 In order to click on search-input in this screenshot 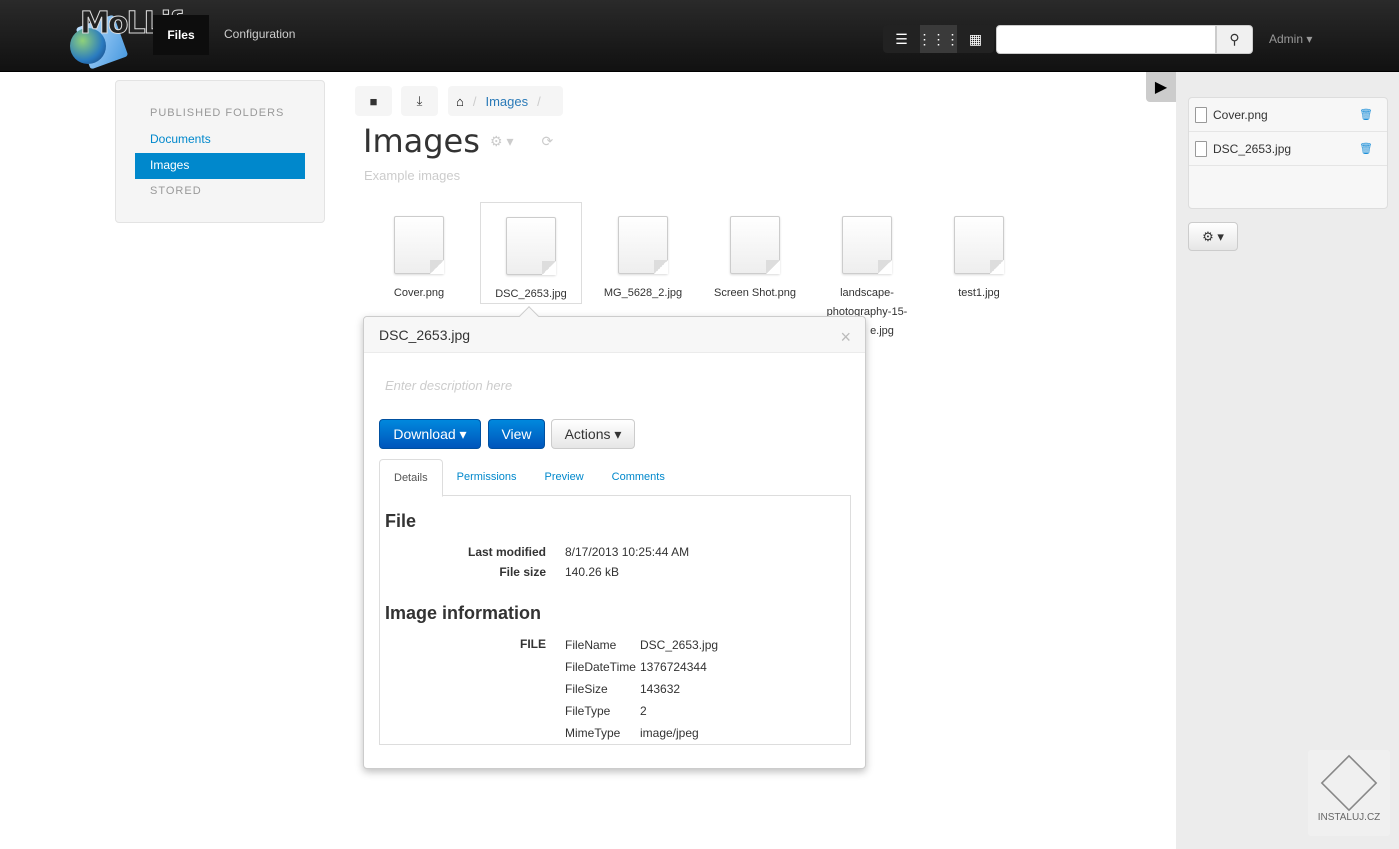, I will do `click(1106, 39)`.